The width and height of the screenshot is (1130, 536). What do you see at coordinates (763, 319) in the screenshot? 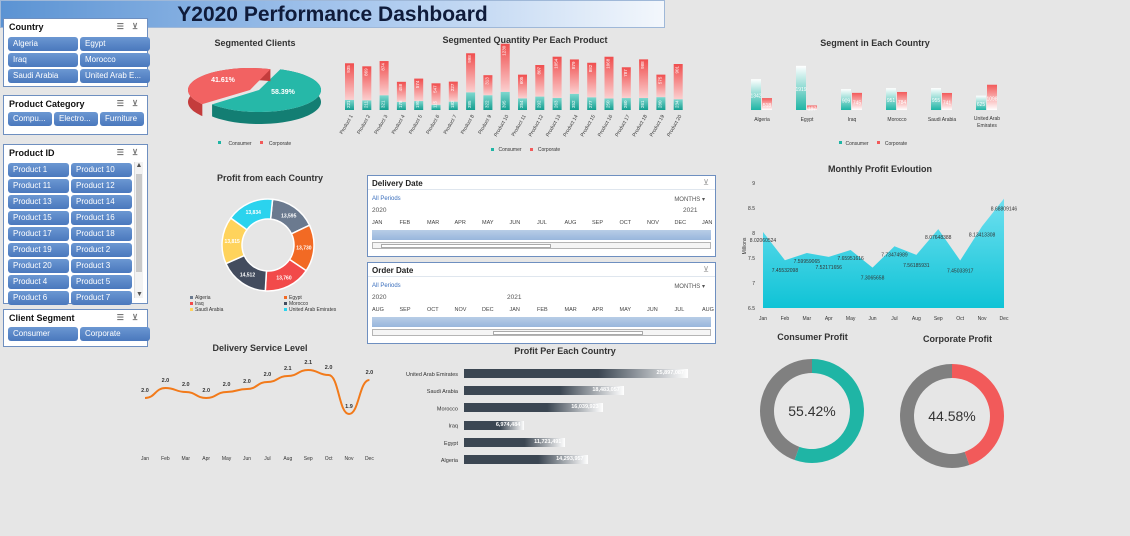
I see `x-tick-label: Jan` at bounding box center [763, 319].